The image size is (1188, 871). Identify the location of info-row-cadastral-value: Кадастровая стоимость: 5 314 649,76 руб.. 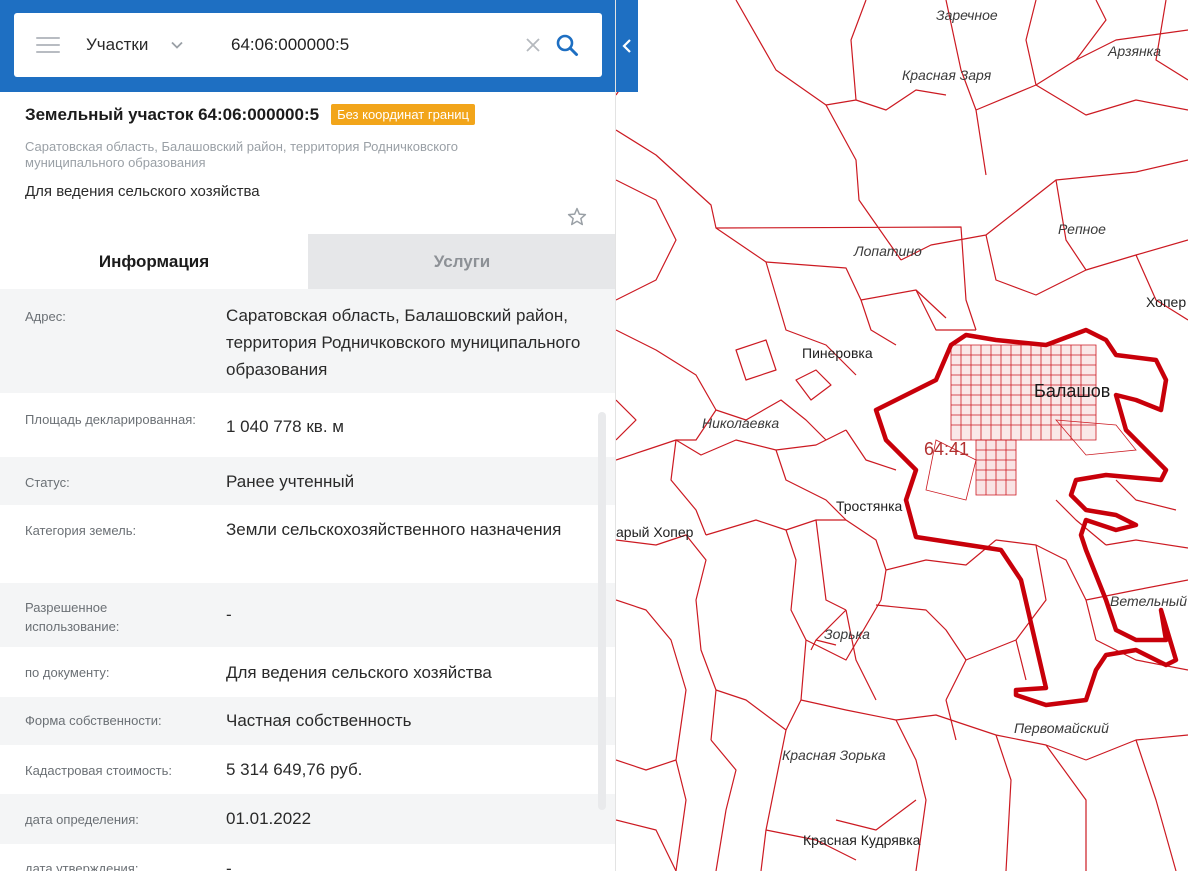
(307, 769).